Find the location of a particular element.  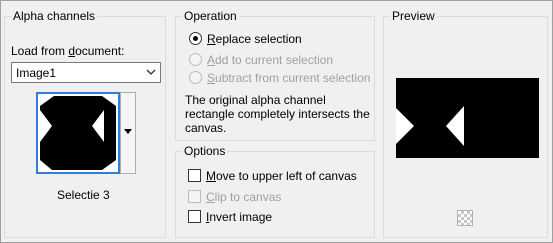

radio-selected-dot is located at coordinates (195, 38).